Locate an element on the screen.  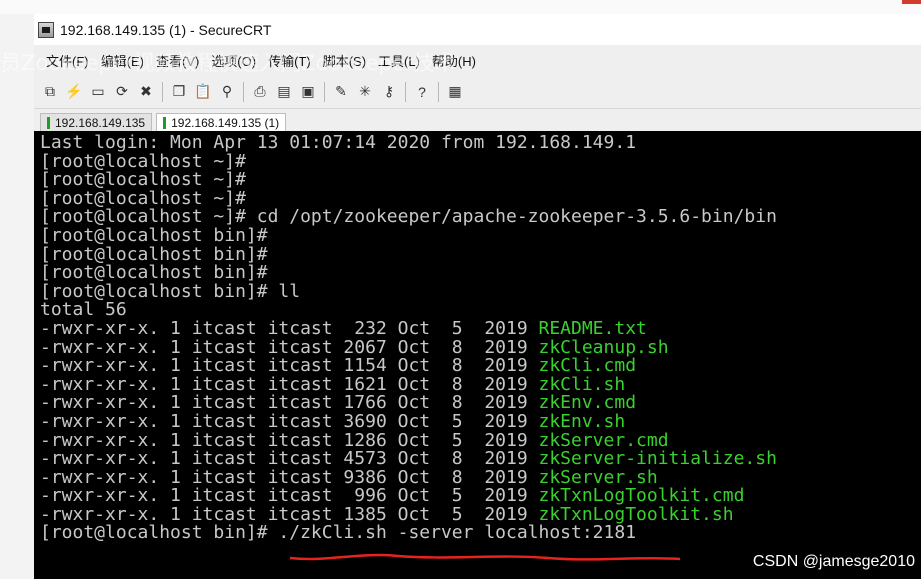
tab-session-2: 192.168.149.135 (1) is located at coordinates (221, 122).